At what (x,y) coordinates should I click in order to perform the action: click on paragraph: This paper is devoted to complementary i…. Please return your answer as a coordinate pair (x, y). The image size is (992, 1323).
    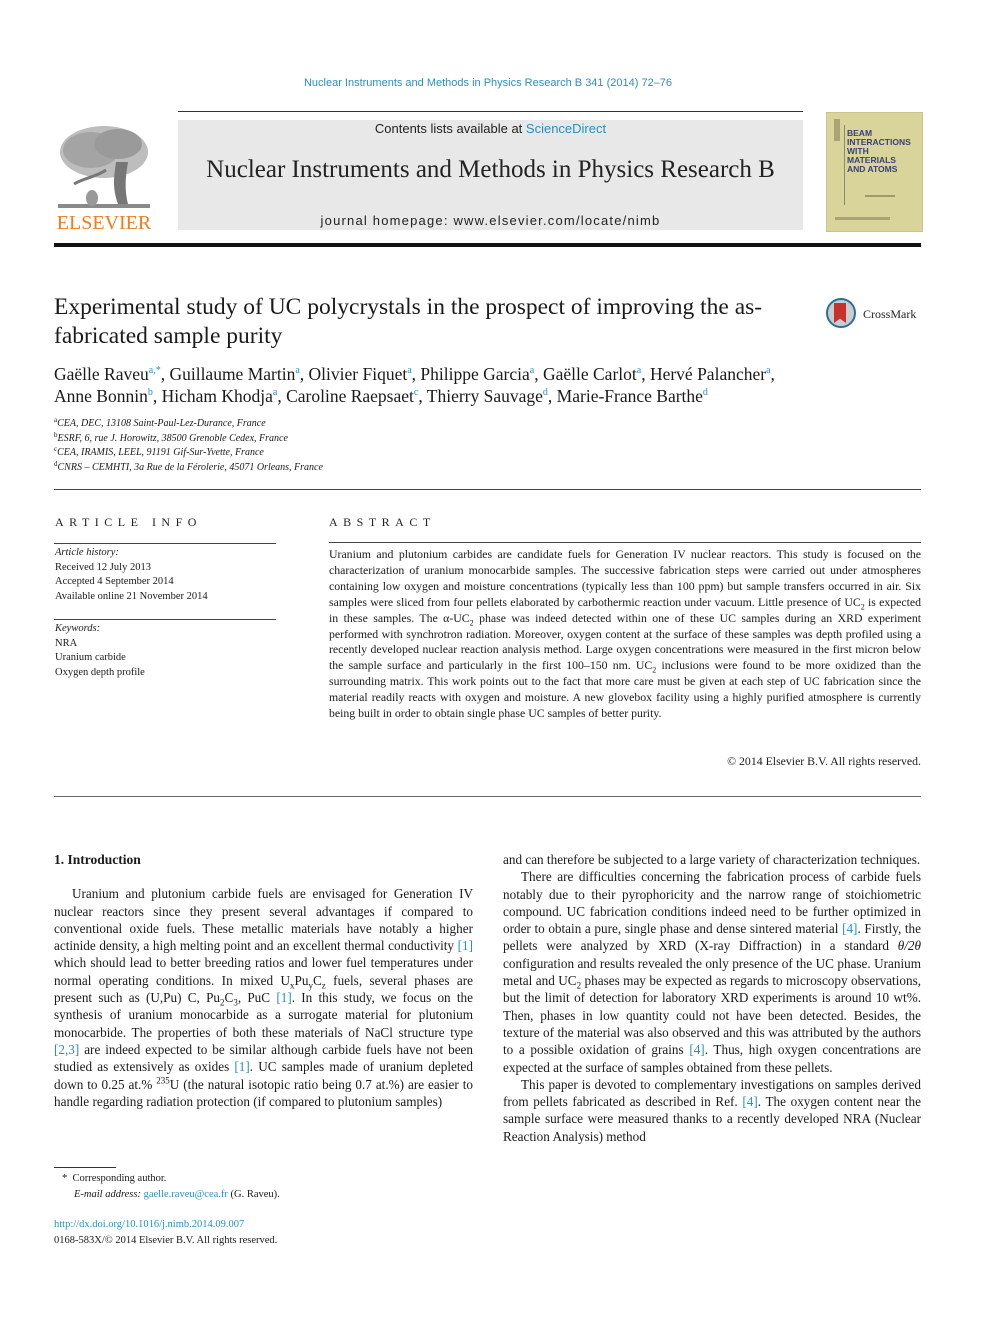
    Looking at the image, I should click on (712, 1110).